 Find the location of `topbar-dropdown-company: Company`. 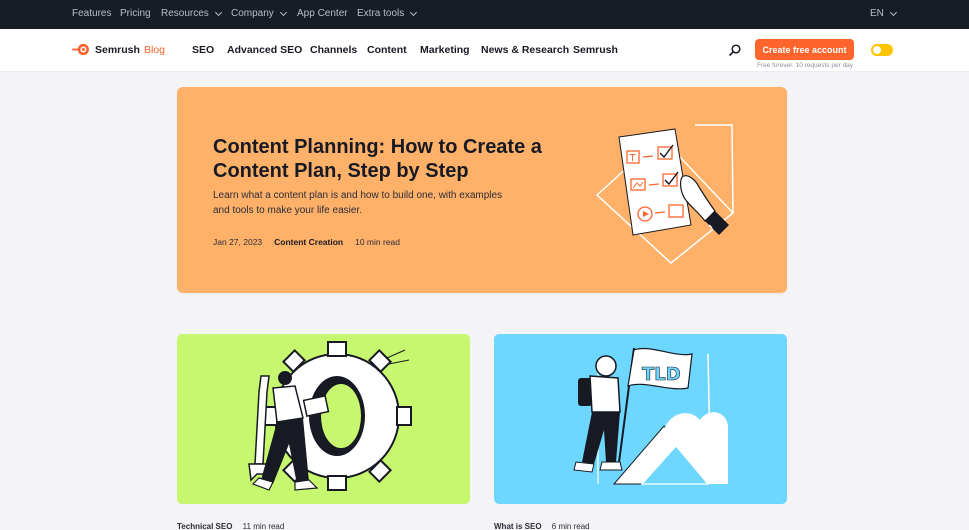

topbar-dropdown-company: Company is located at coordinates (259, 13).